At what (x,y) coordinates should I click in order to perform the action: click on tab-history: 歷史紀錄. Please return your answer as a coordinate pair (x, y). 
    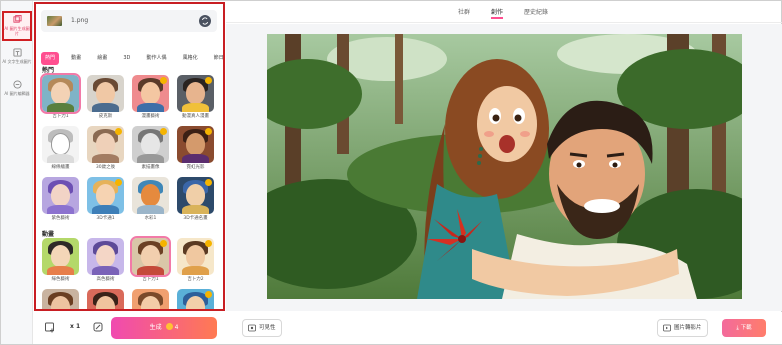
    Looking at the image, I should click on (536, 11).